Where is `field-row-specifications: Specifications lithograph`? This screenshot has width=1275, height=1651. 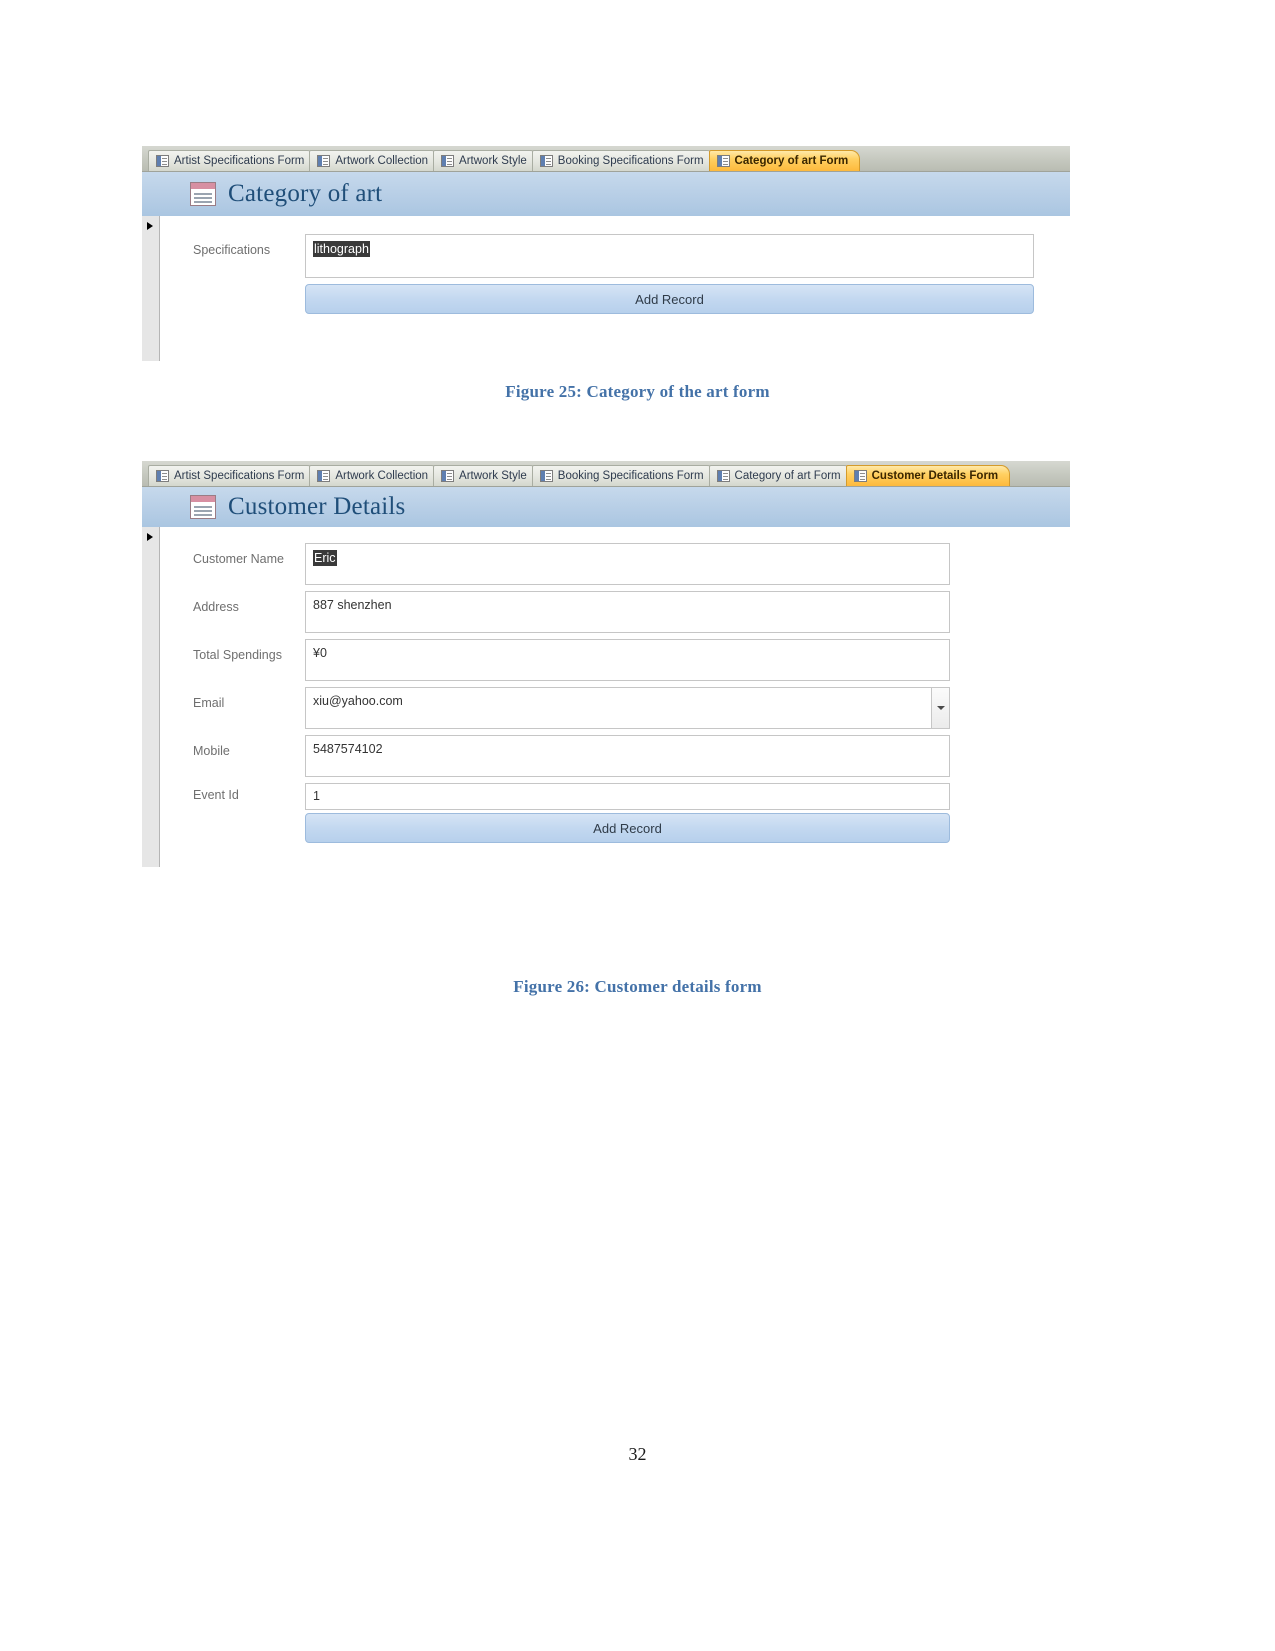
field-row-specifications: Specifications lithograph is located at coordinates (613, 256).